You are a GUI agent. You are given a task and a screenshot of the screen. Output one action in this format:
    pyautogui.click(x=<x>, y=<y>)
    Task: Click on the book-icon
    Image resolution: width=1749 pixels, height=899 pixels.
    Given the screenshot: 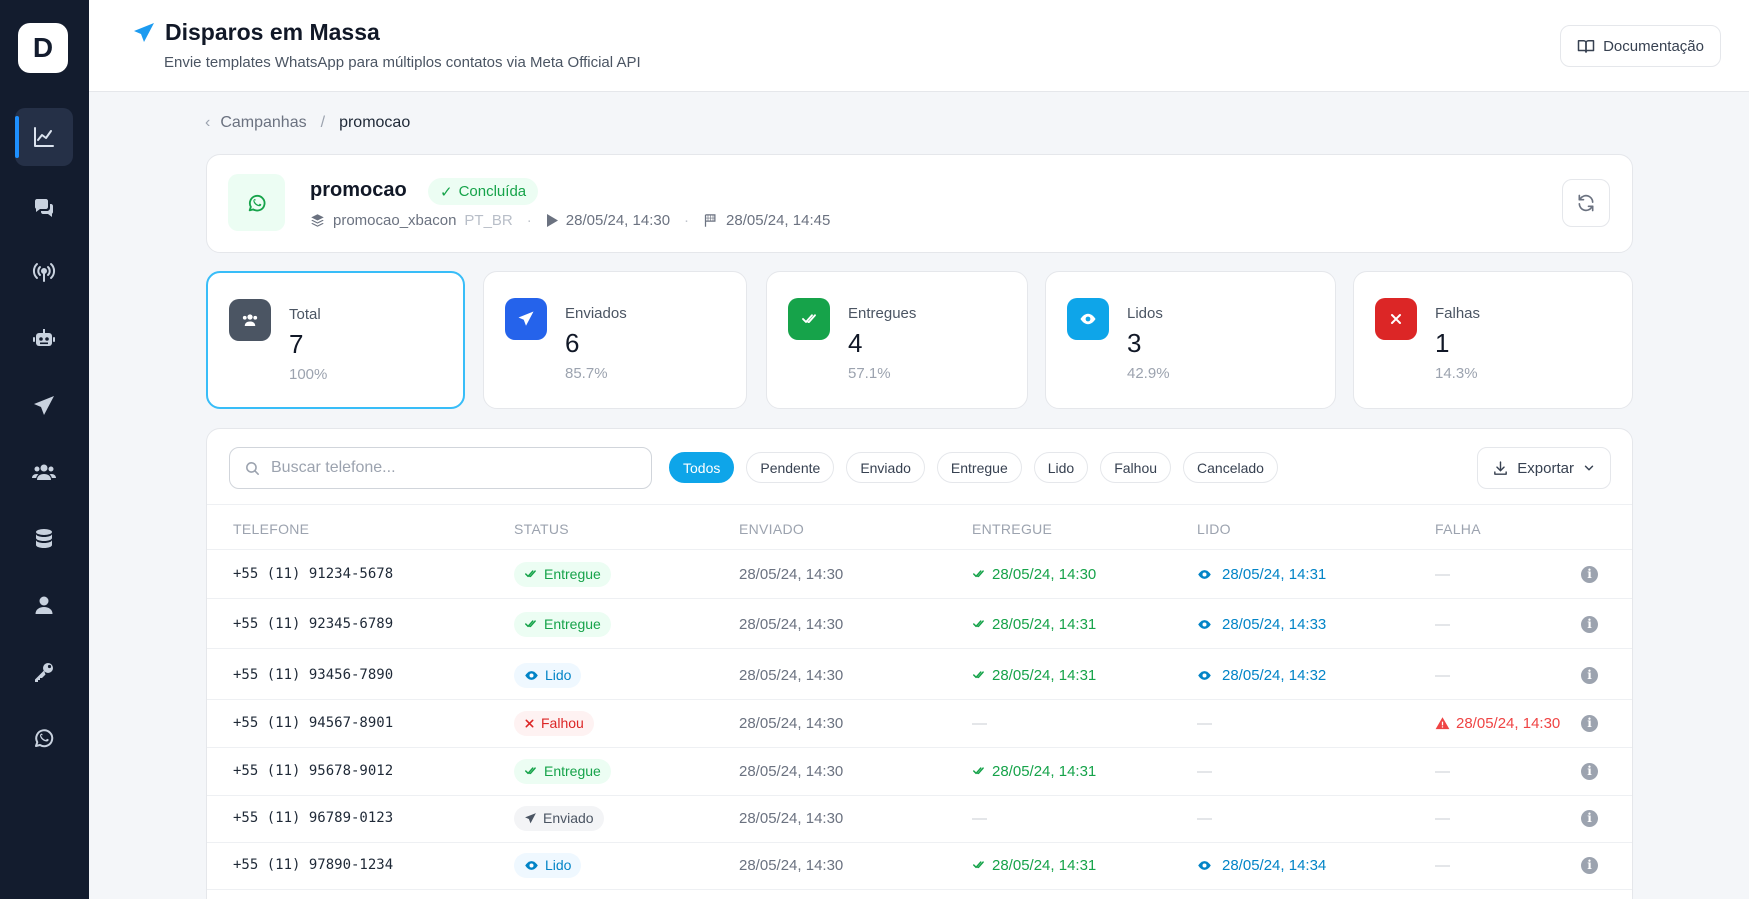 What is the action you would take?
    pyautogui.click(x=1586, y=46)
    